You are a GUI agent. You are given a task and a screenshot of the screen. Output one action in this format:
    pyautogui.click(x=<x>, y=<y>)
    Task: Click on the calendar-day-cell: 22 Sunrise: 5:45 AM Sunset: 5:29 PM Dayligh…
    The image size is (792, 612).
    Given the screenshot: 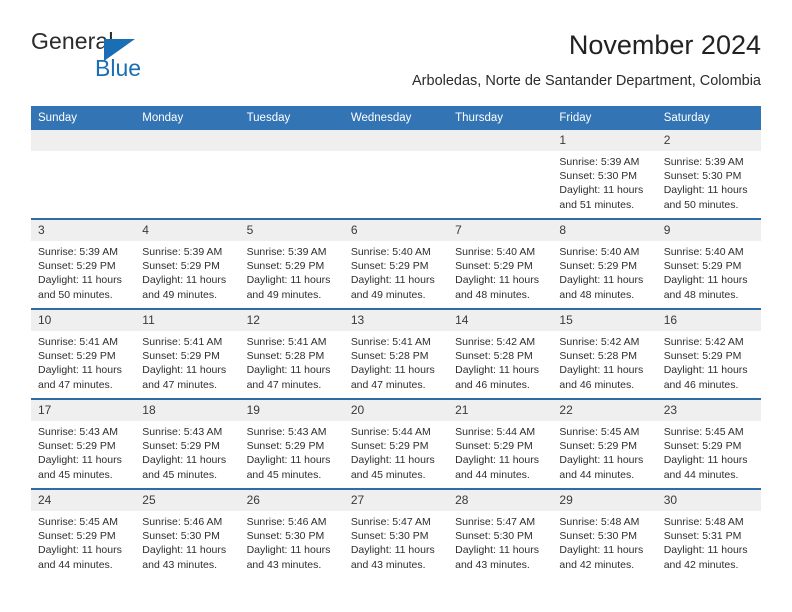 What is the action you would take?
    pyautogui.click(x=604, y=444)
    